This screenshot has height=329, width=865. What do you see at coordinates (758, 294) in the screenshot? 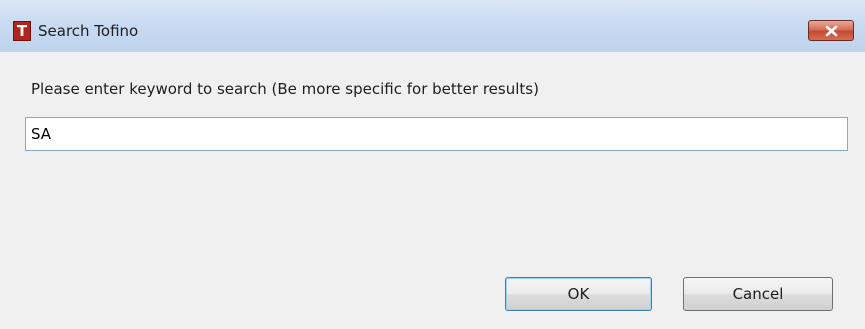
I see `cancel-button: Cancel` at bounding box center [758, 294].